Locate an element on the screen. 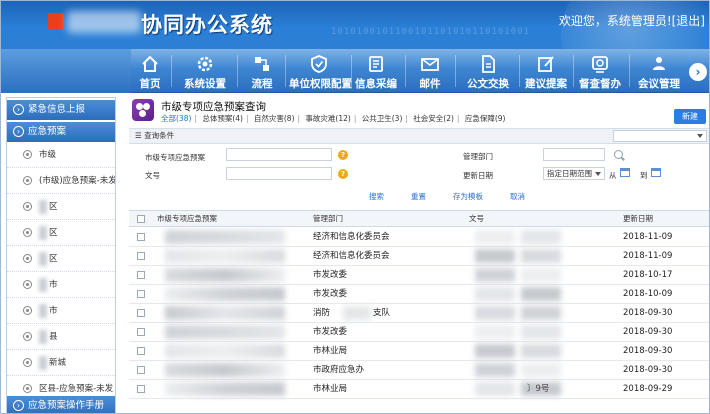 The image size is (710, 414). condition-template-select is located at coordinates (660, 136).